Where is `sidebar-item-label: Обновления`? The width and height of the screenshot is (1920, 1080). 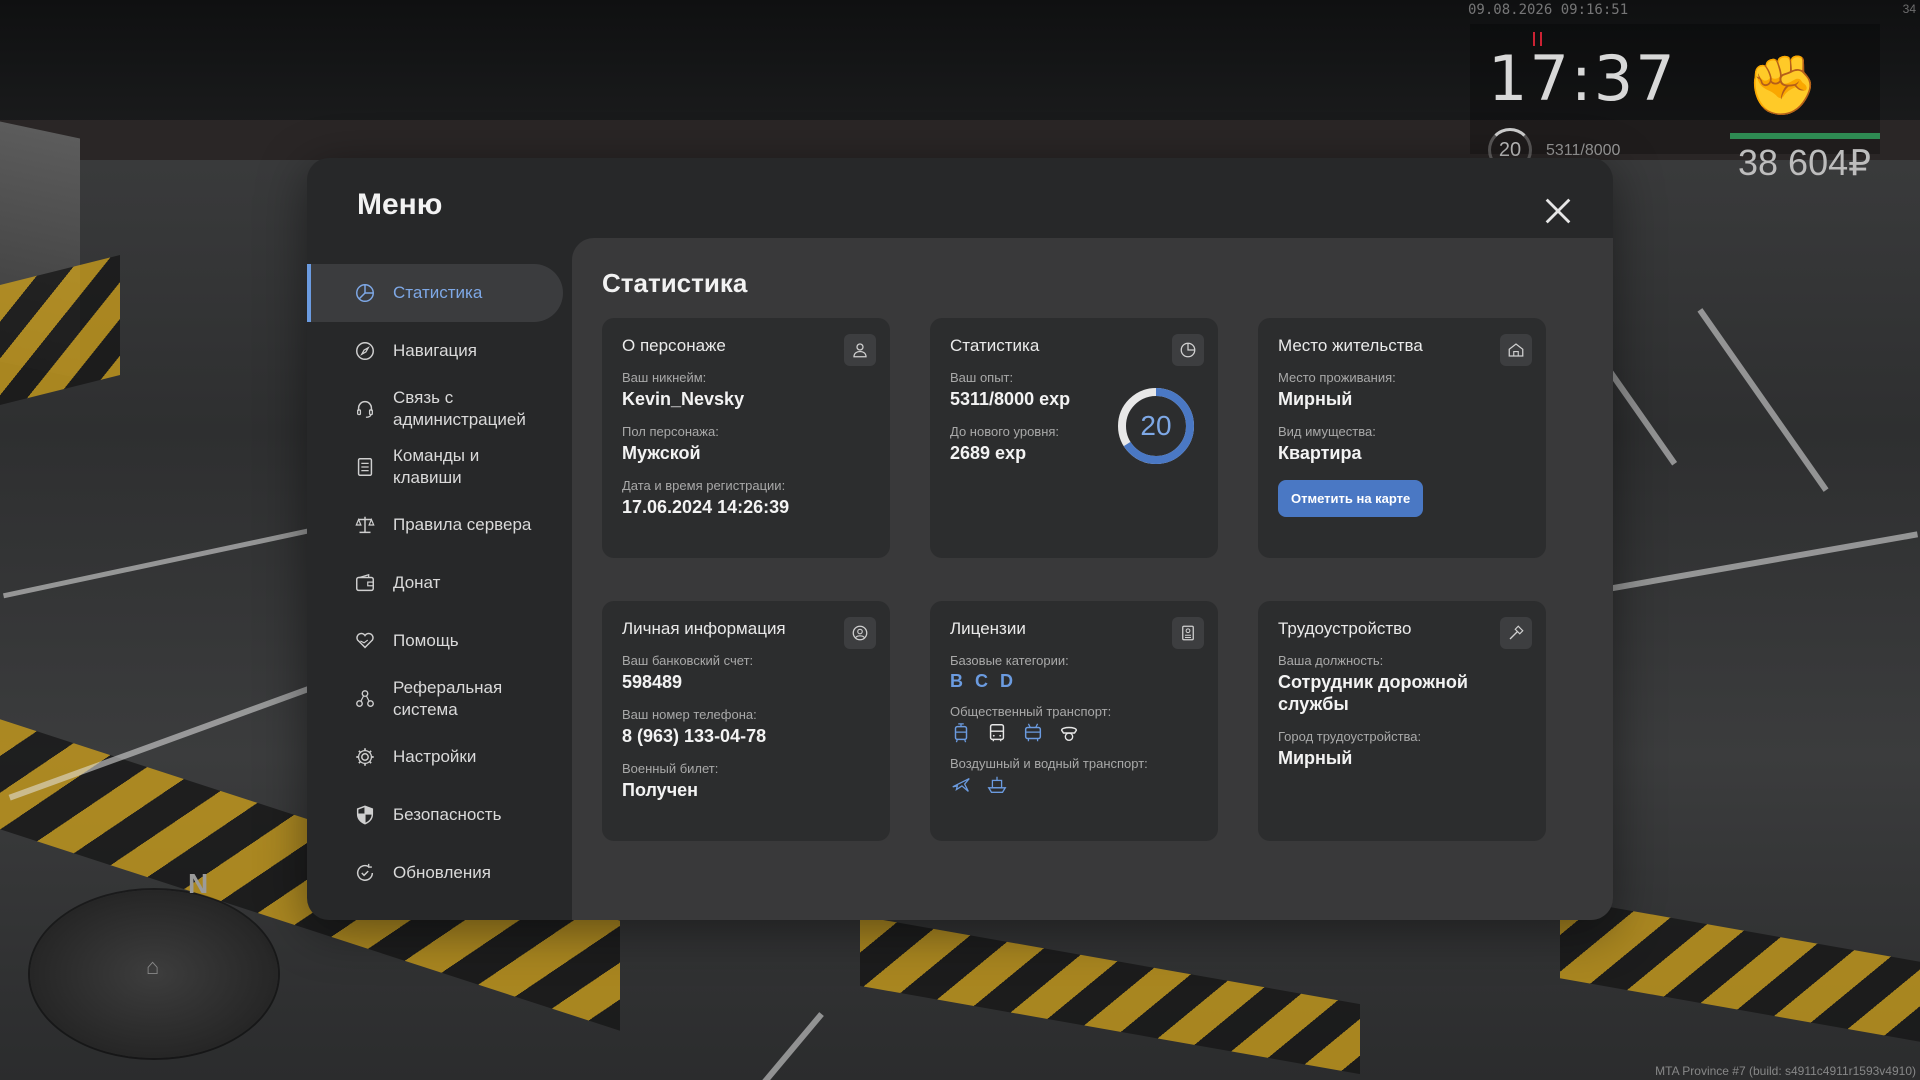
sidebar-item-label: Обновления is located at coordinates (442, 872).